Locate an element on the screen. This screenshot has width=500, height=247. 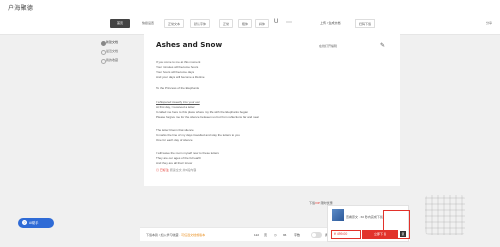
sidebar-item-new: 新建文档 is located at coordinates (122, 42).